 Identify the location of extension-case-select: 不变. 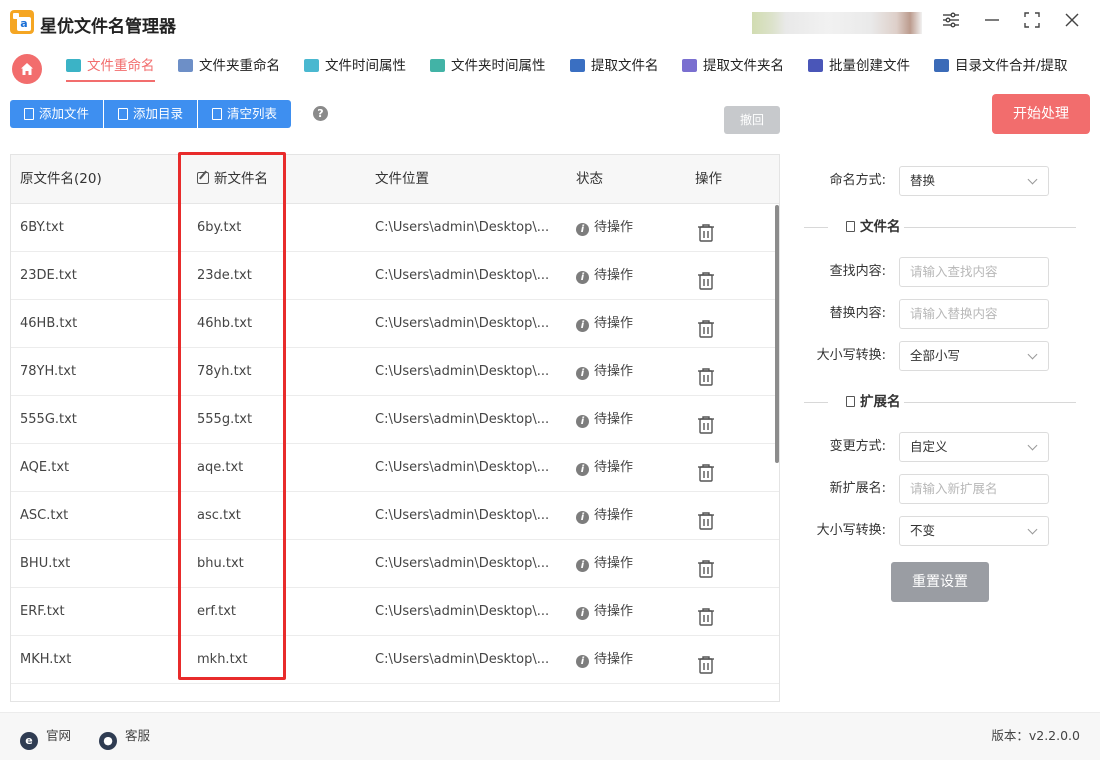
(974, 531).